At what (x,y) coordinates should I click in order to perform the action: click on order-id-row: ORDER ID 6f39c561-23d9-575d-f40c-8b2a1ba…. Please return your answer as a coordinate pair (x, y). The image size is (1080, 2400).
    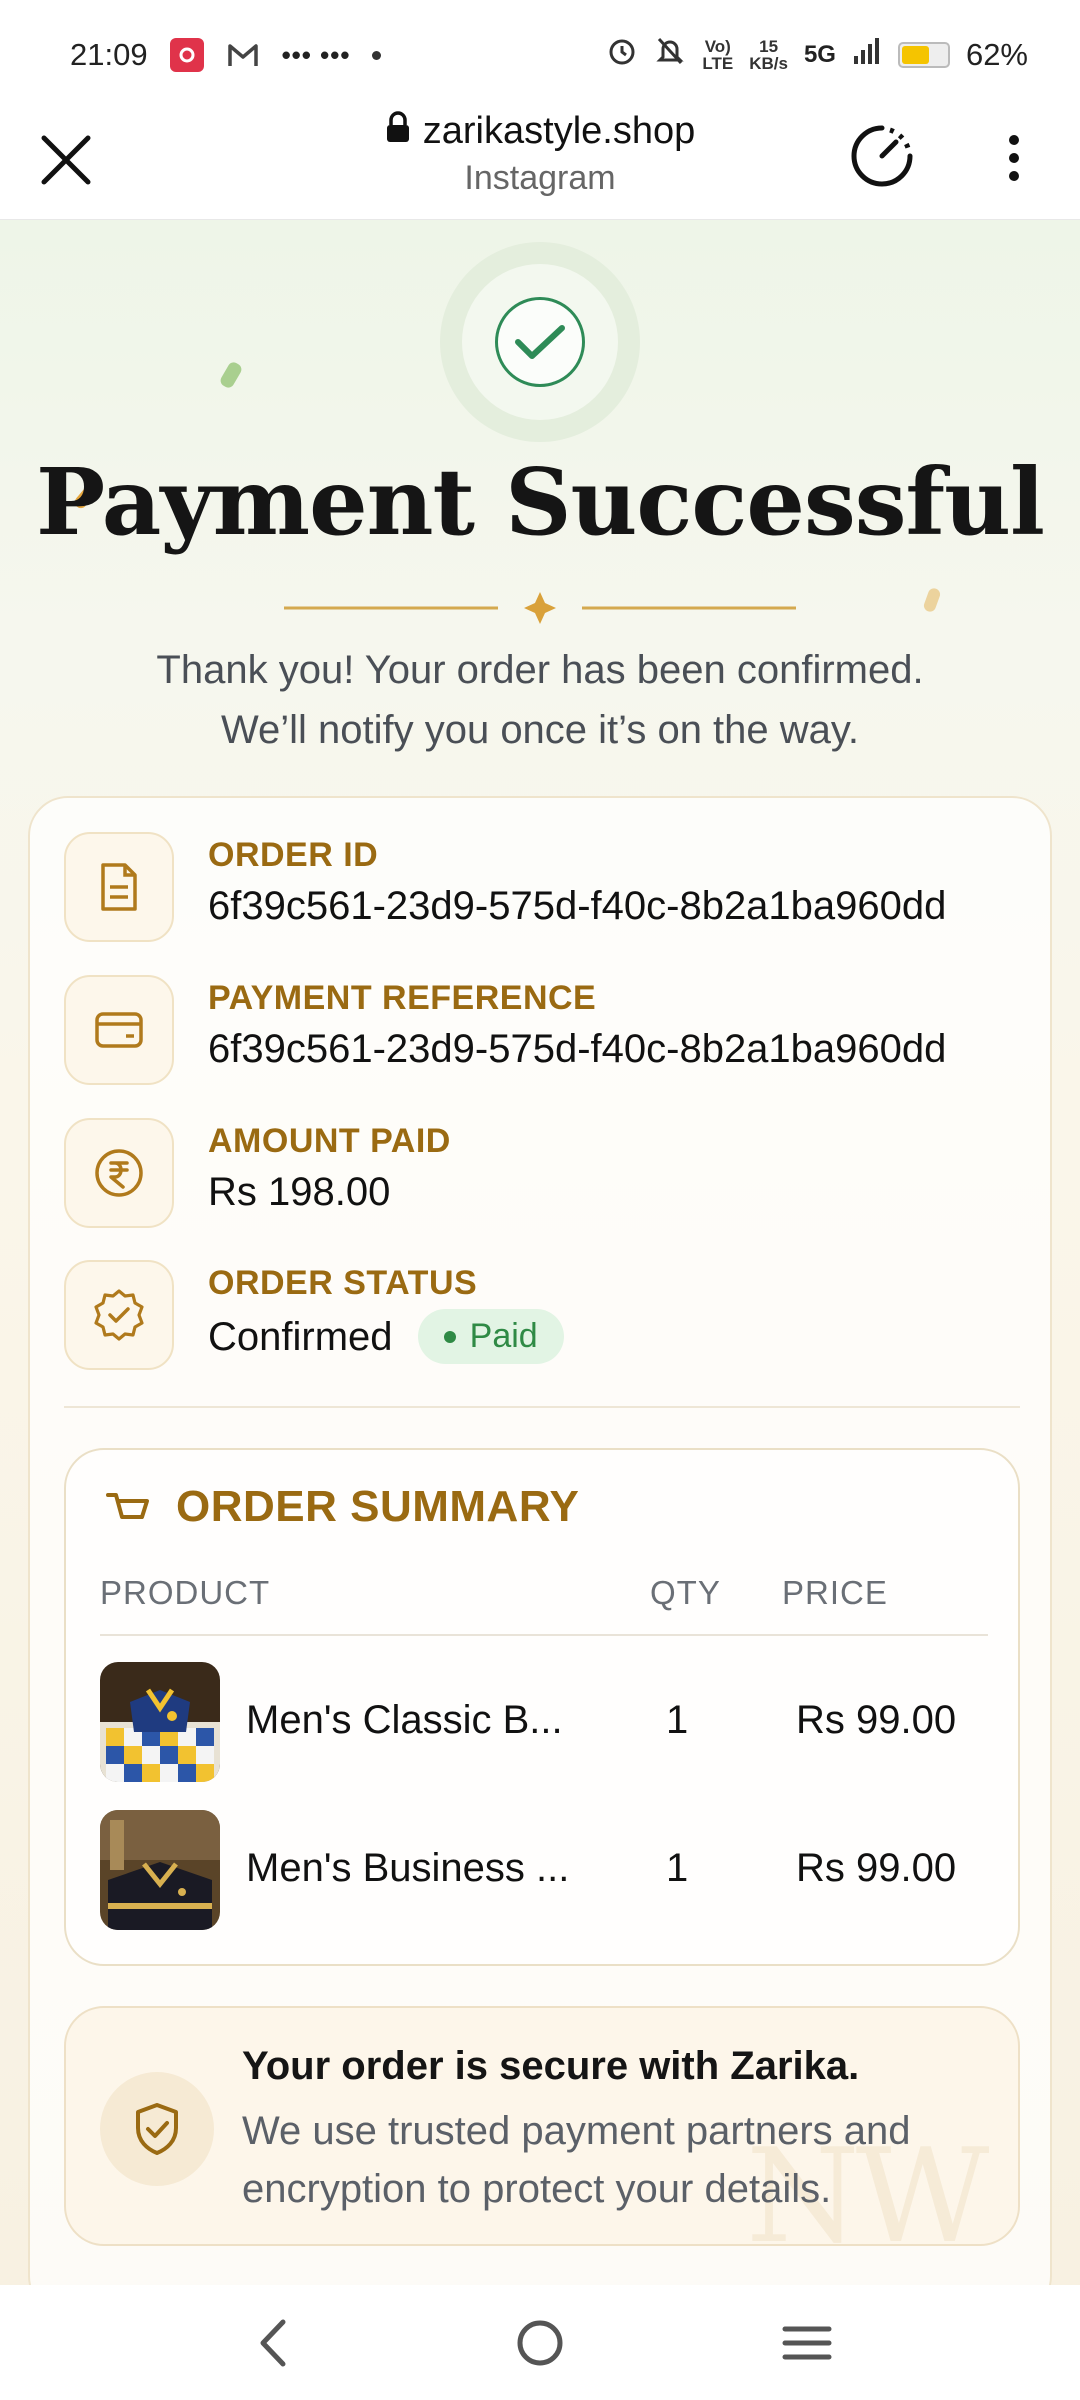
    Looking at the image, I should click on (544, 892).